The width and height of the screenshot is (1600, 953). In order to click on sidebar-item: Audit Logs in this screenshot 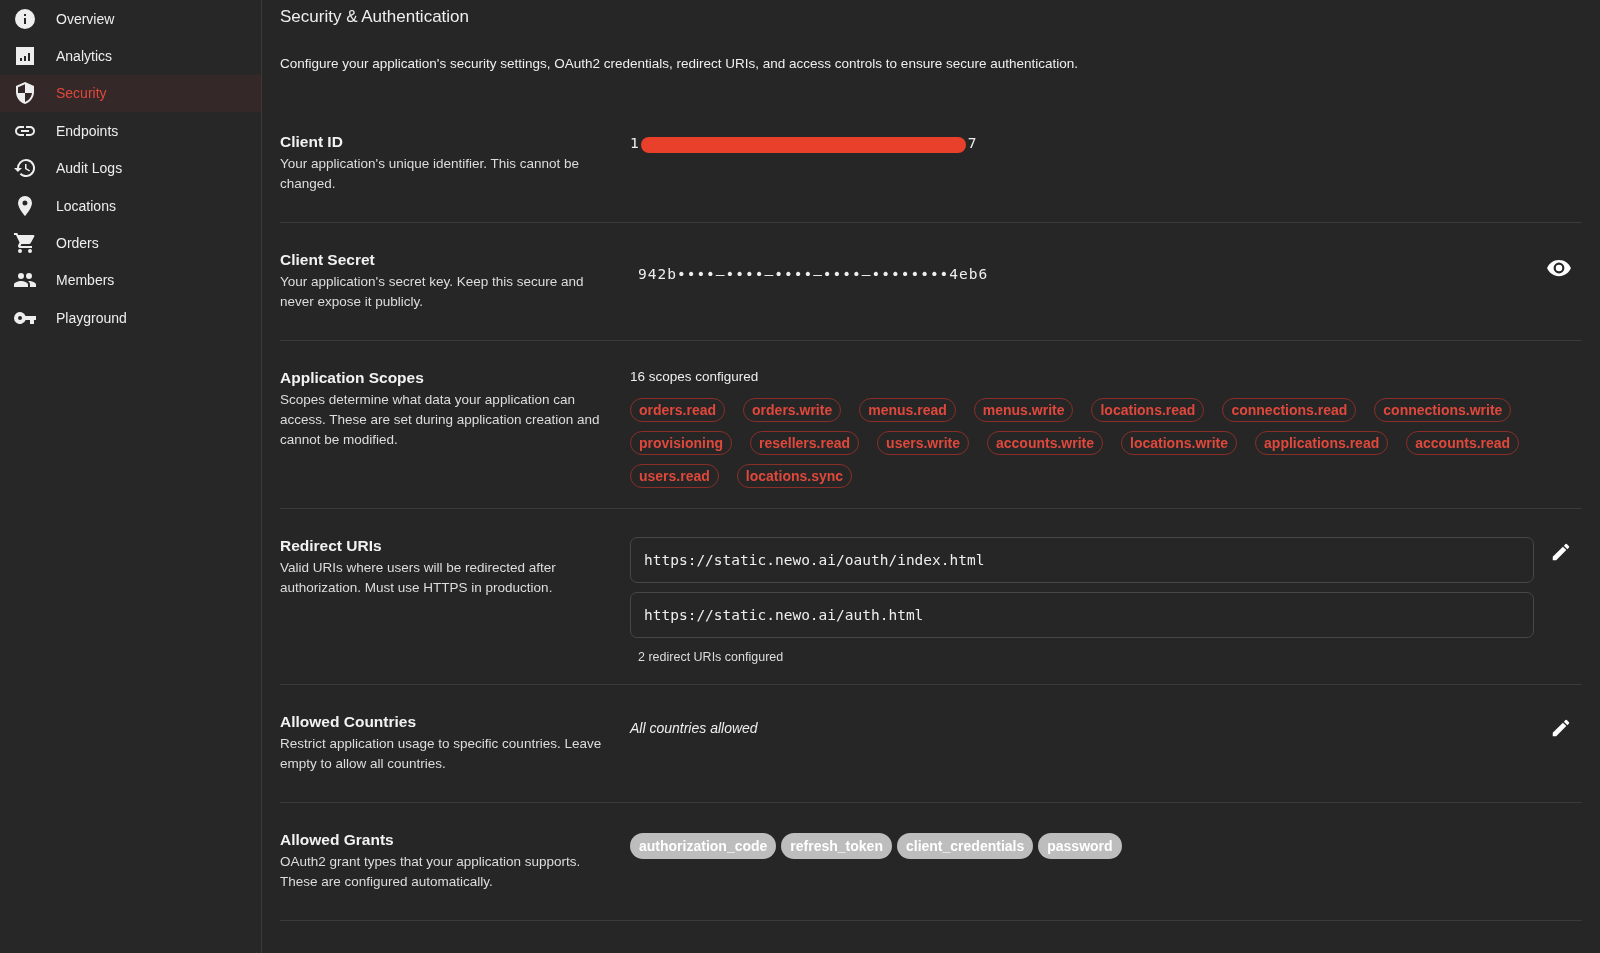, I will do `click(130, 168)`.